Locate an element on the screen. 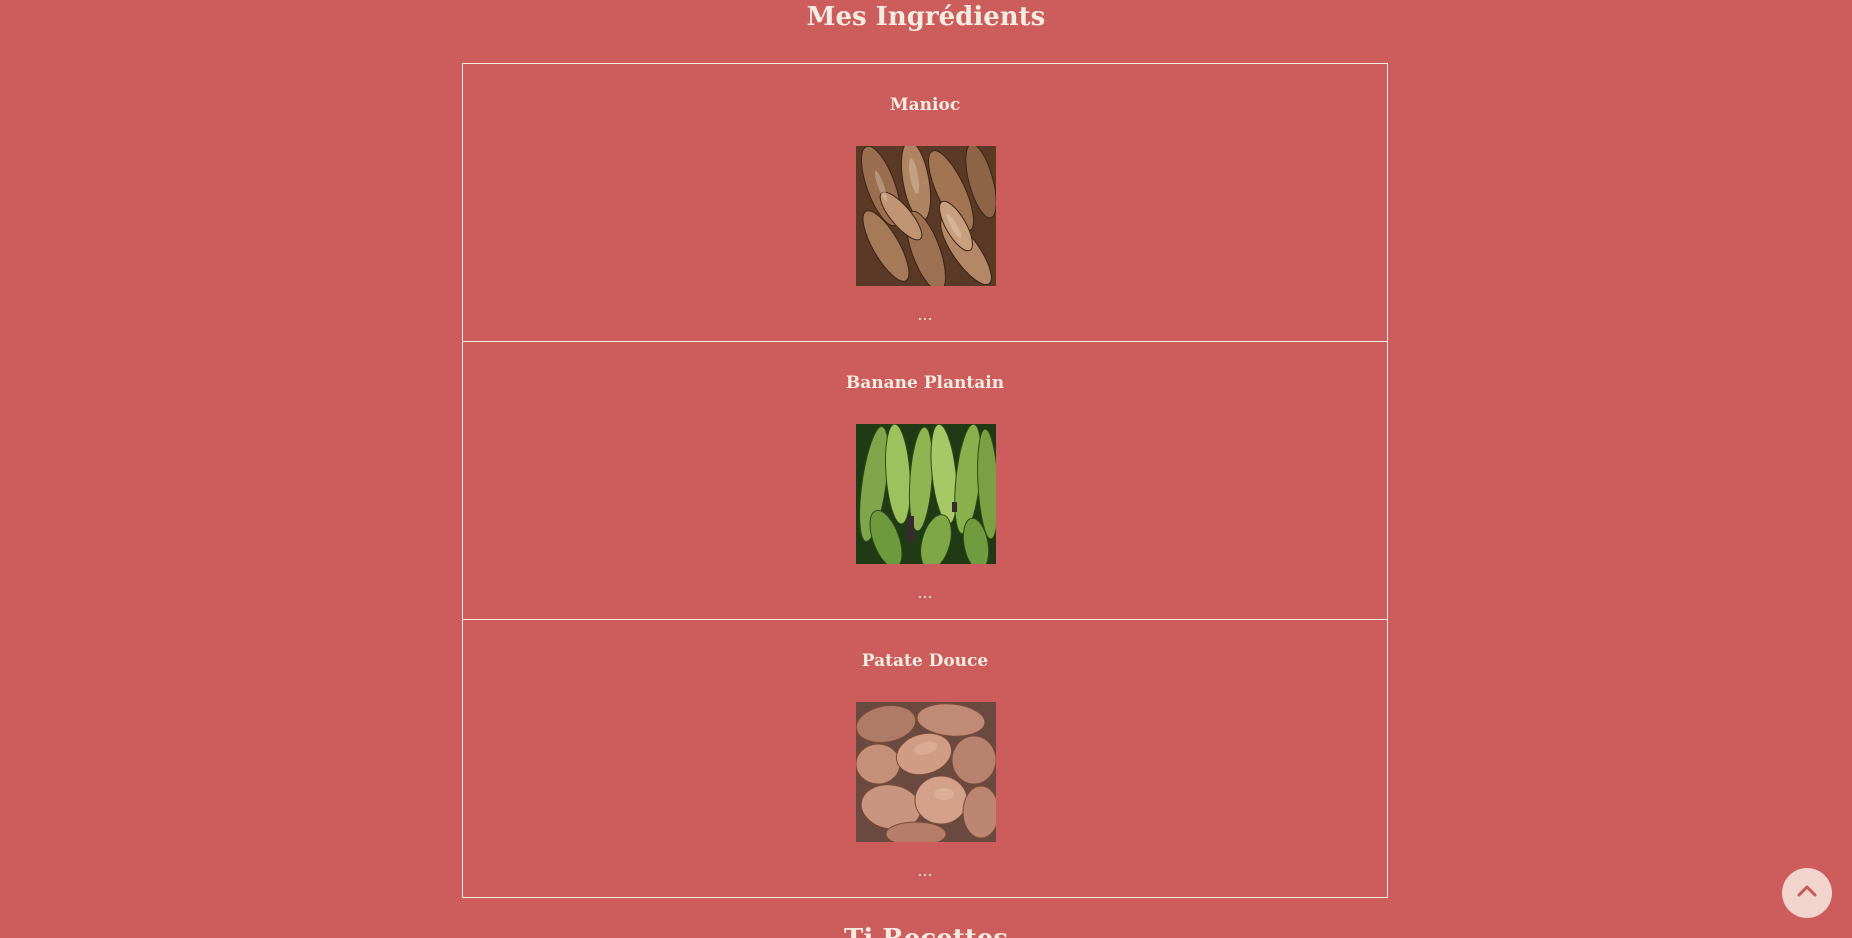 The width and height of the screenshot is (1852, 938). chevron-up-icon is located at coordinates (1807, 893).